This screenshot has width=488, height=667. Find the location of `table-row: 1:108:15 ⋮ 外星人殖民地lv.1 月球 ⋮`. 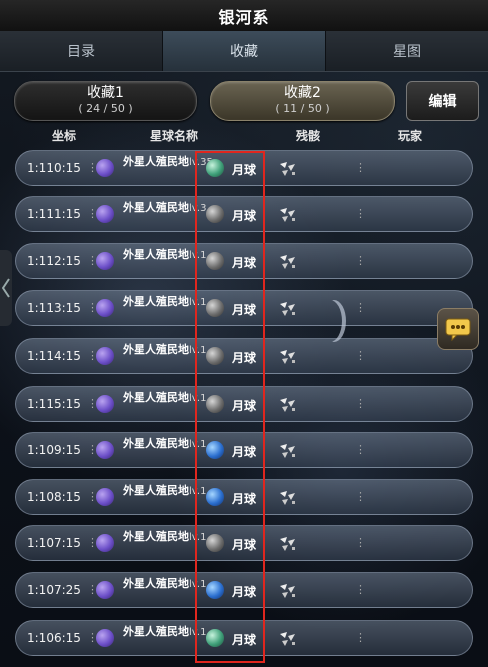

table-row: 1:108:15 ⋮ 外星人殖民地lv.1 月球 ⋮ is located at coordinates (244, 497).